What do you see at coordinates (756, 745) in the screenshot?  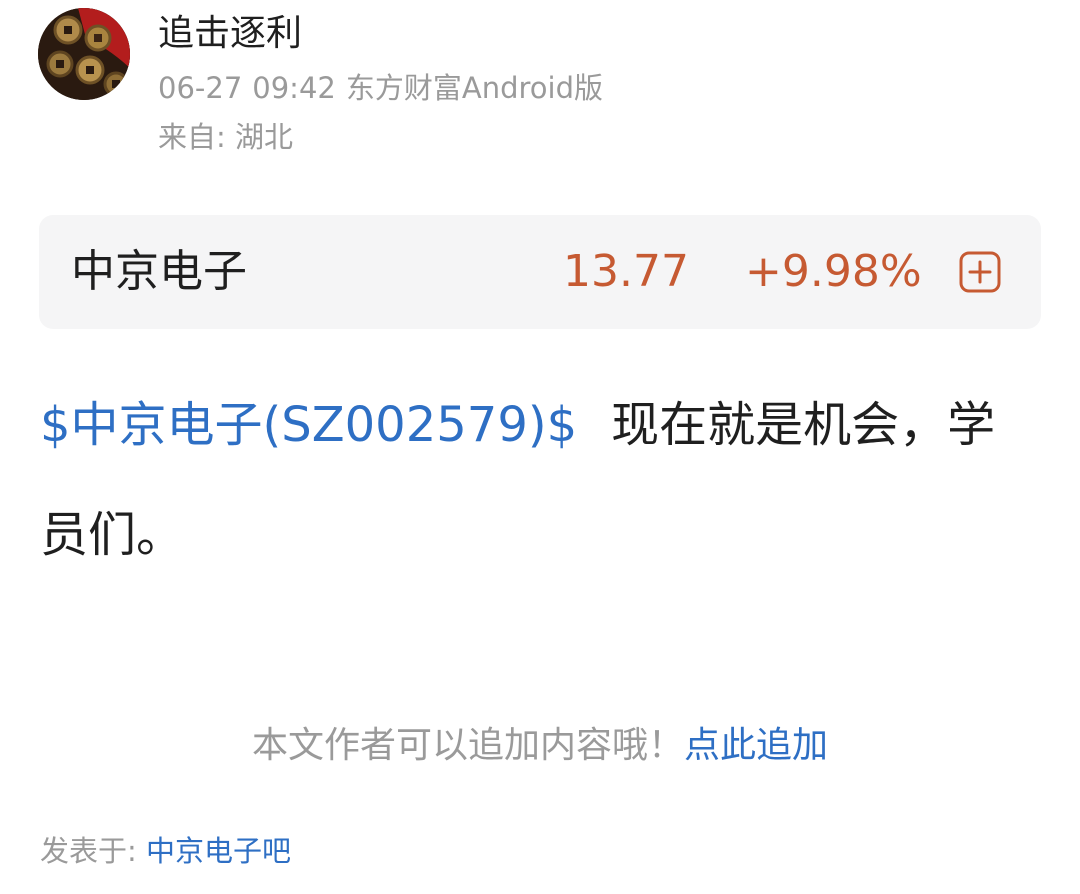 I see `append-content-link: 点此追加` at bounding box center [756, 745].